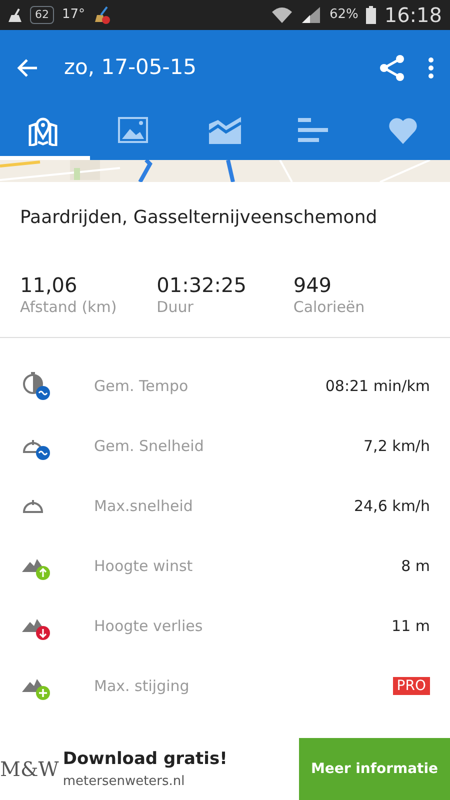 The width and height of the screenshot is (450, 800). Describe the element at coordinates (199, 217) in the screenshot. I see `activity-title: Paardrijden, Gasselternijveenschemond` at that location.